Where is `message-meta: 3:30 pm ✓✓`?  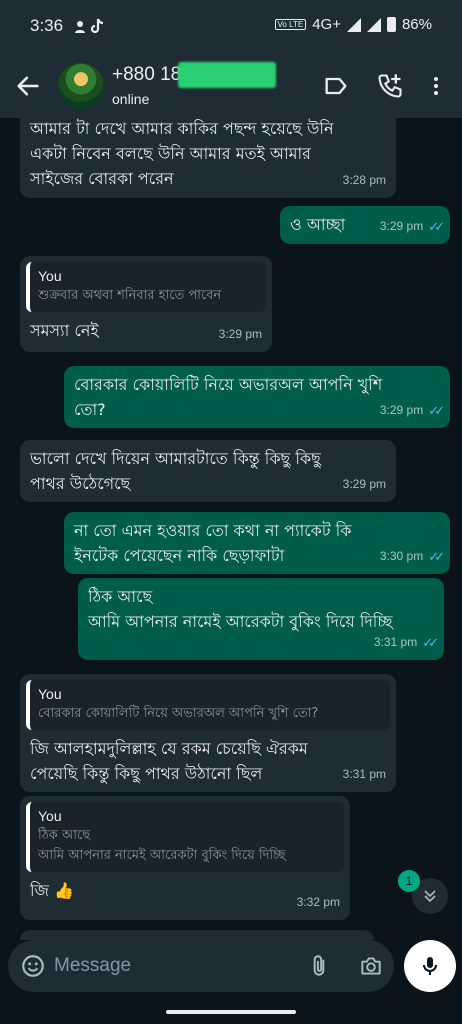
message-meta: 3:30 pm ✓✓ is located at coordinates (412, 556).